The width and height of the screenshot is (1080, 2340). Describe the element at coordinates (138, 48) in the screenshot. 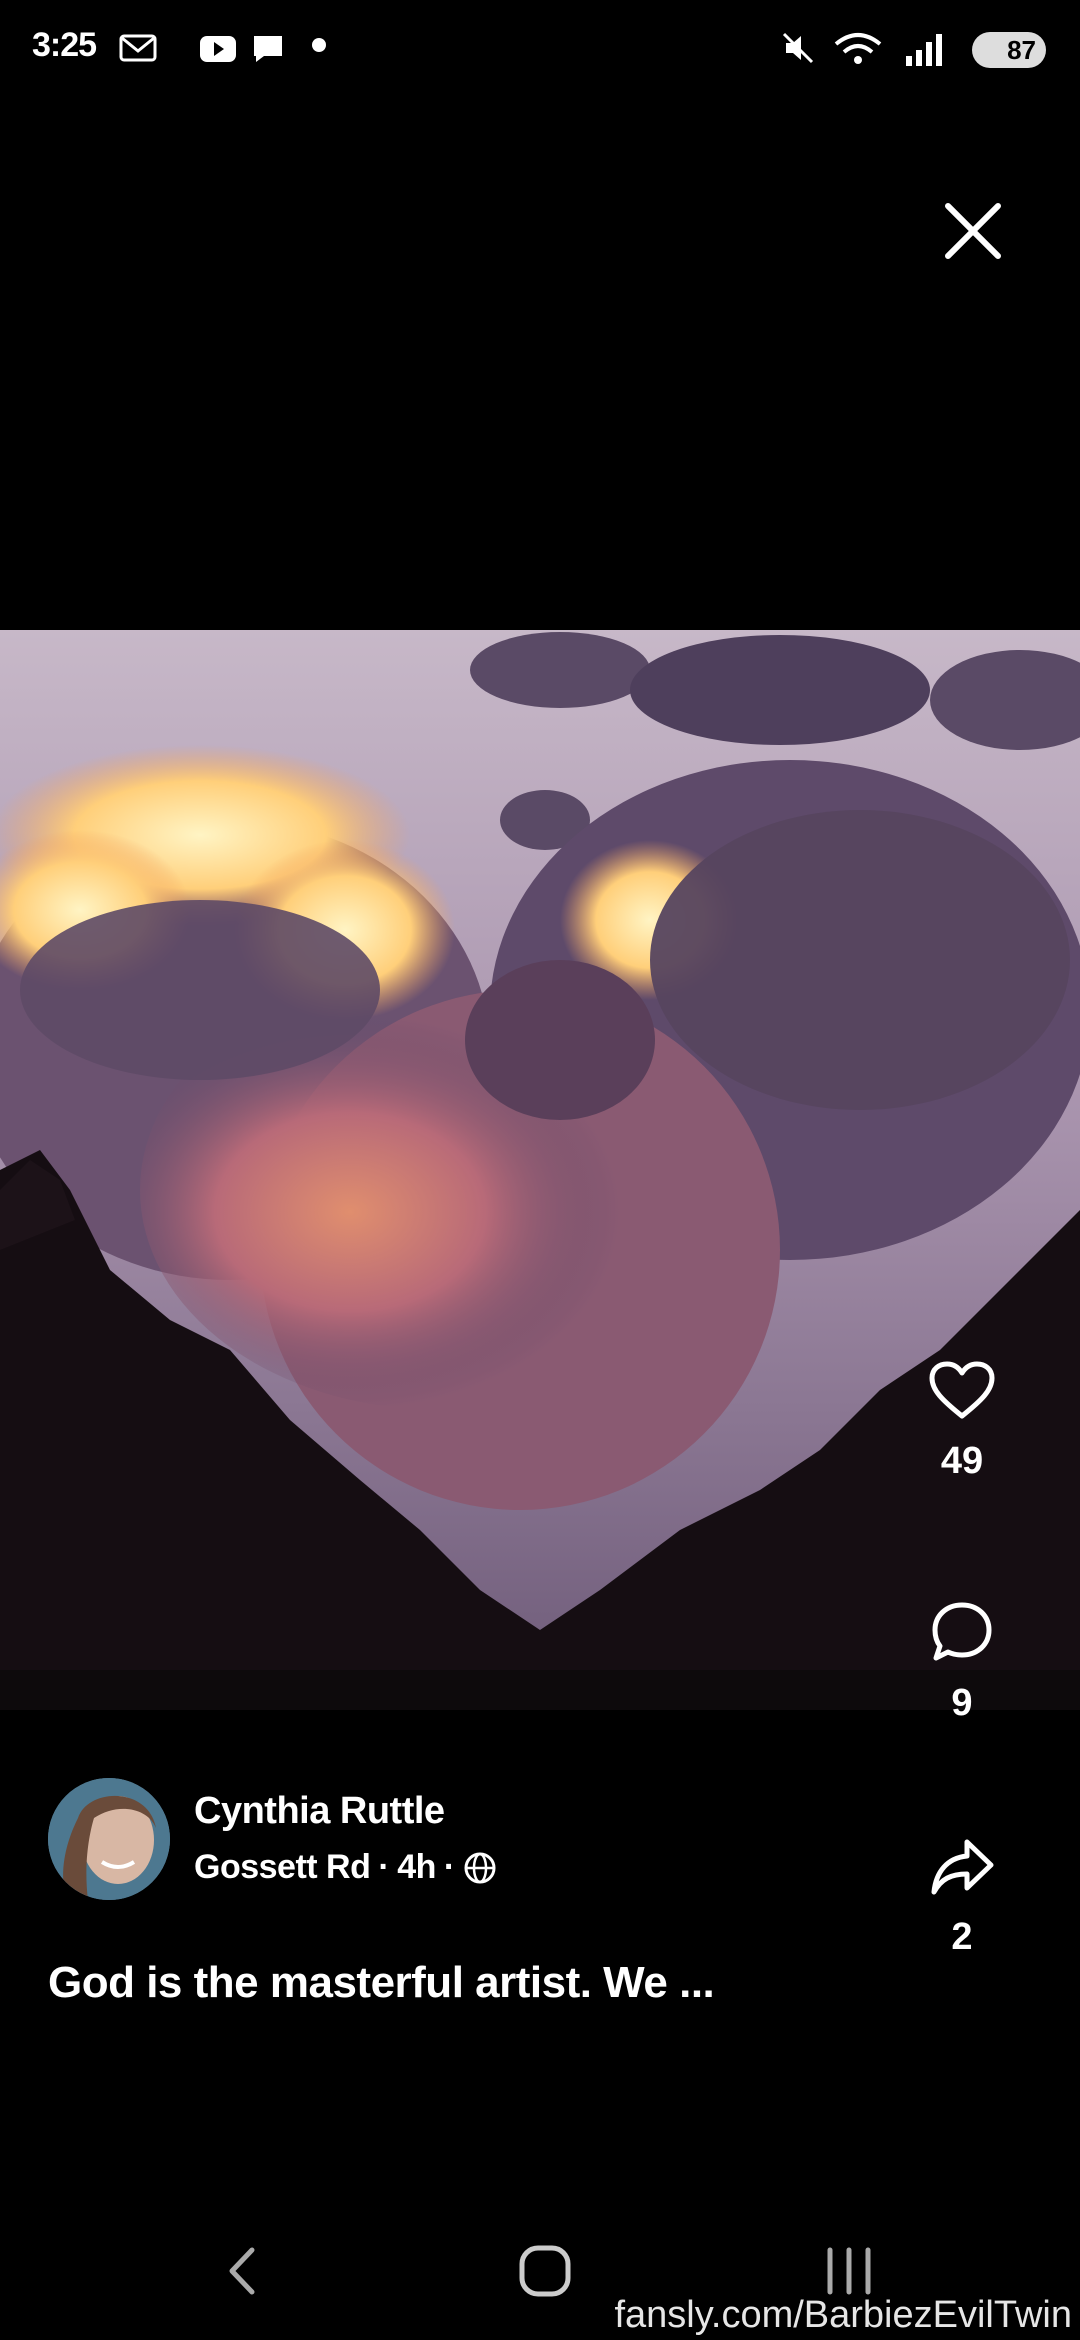

I see `gmail-icon` at that location.